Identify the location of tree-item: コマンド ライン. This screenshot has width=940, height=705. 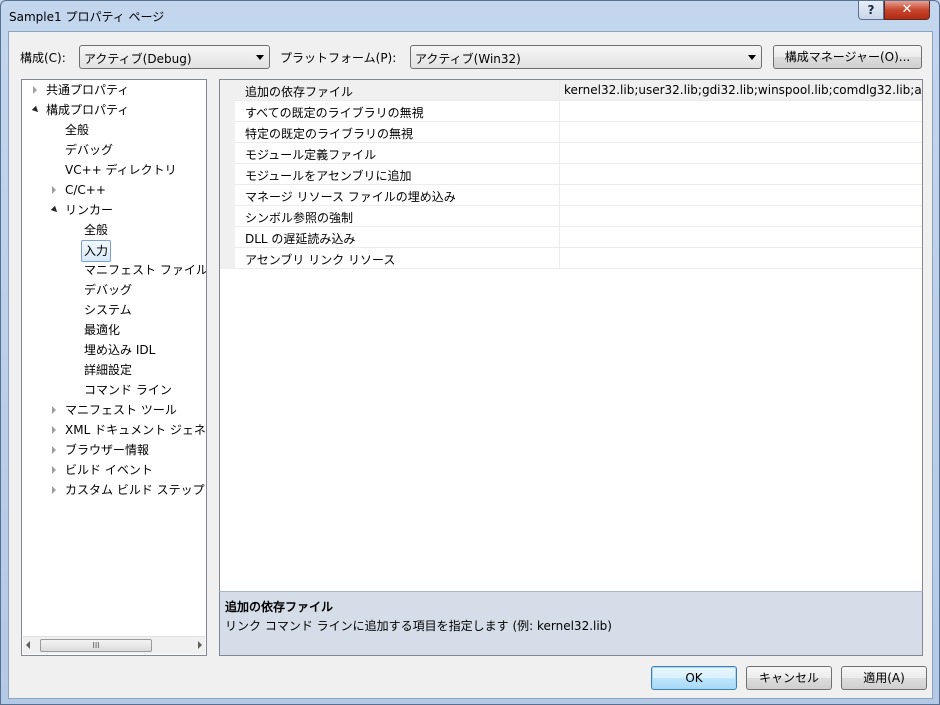
(114, 390).